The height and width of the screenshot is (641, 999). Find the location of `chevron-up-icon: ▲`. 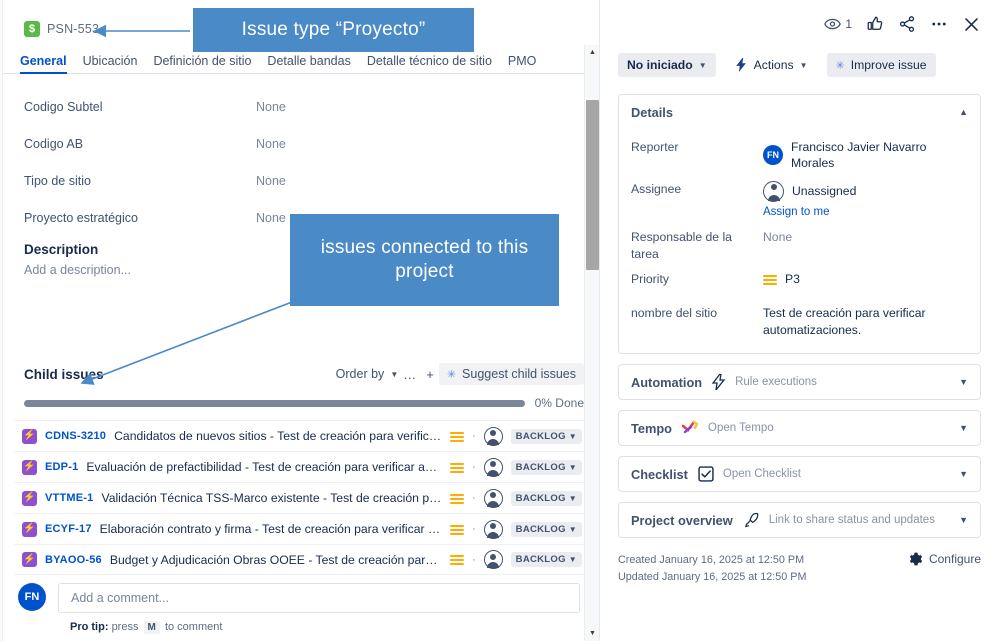

chevron-up-icon: ▲ is located at coordinates (963, 112).